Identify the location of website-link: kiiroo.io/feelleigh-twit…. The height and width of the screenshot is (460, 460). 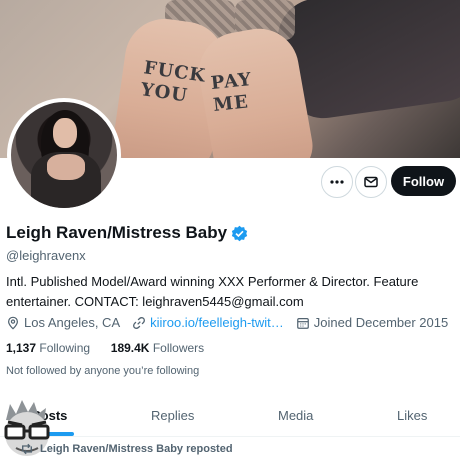
(217, 322).